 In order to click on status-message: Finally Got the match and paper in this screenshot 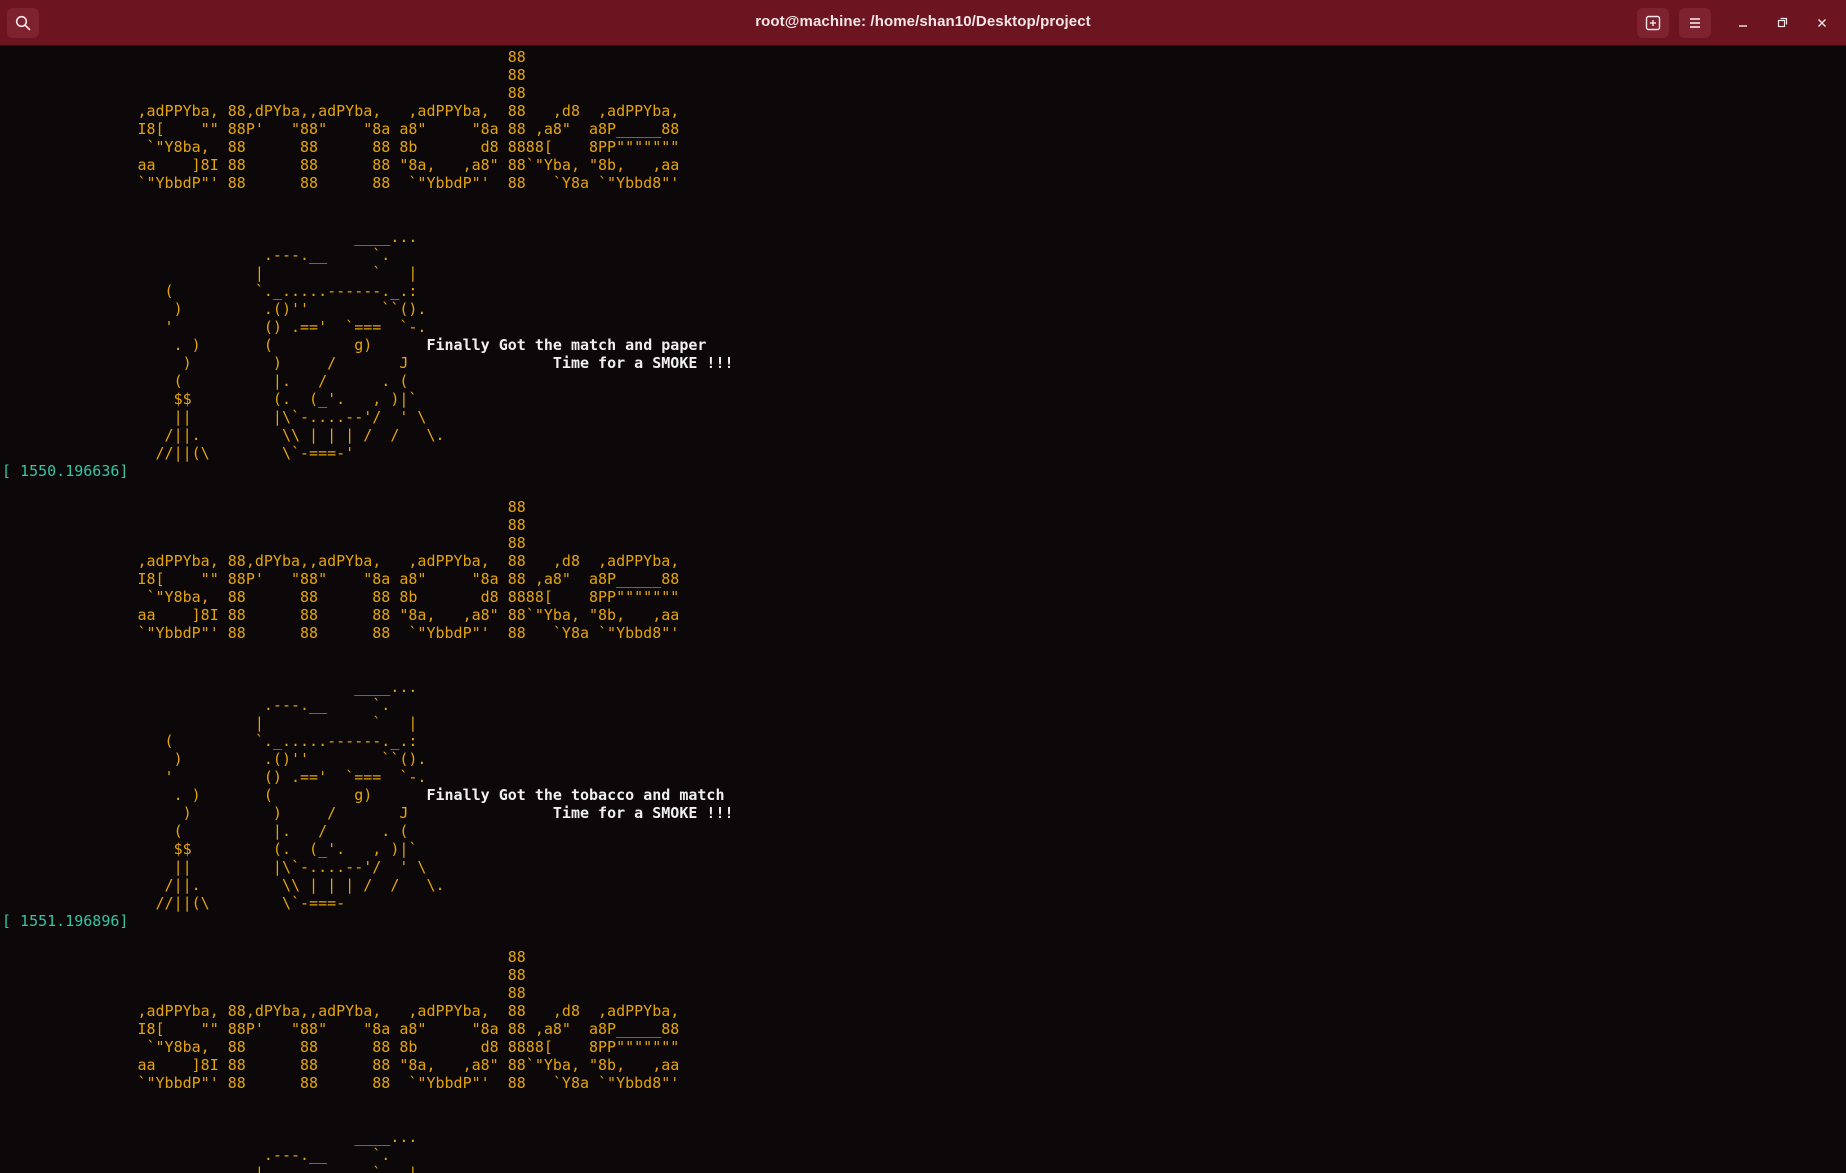, I will do `click(566, 345)`.